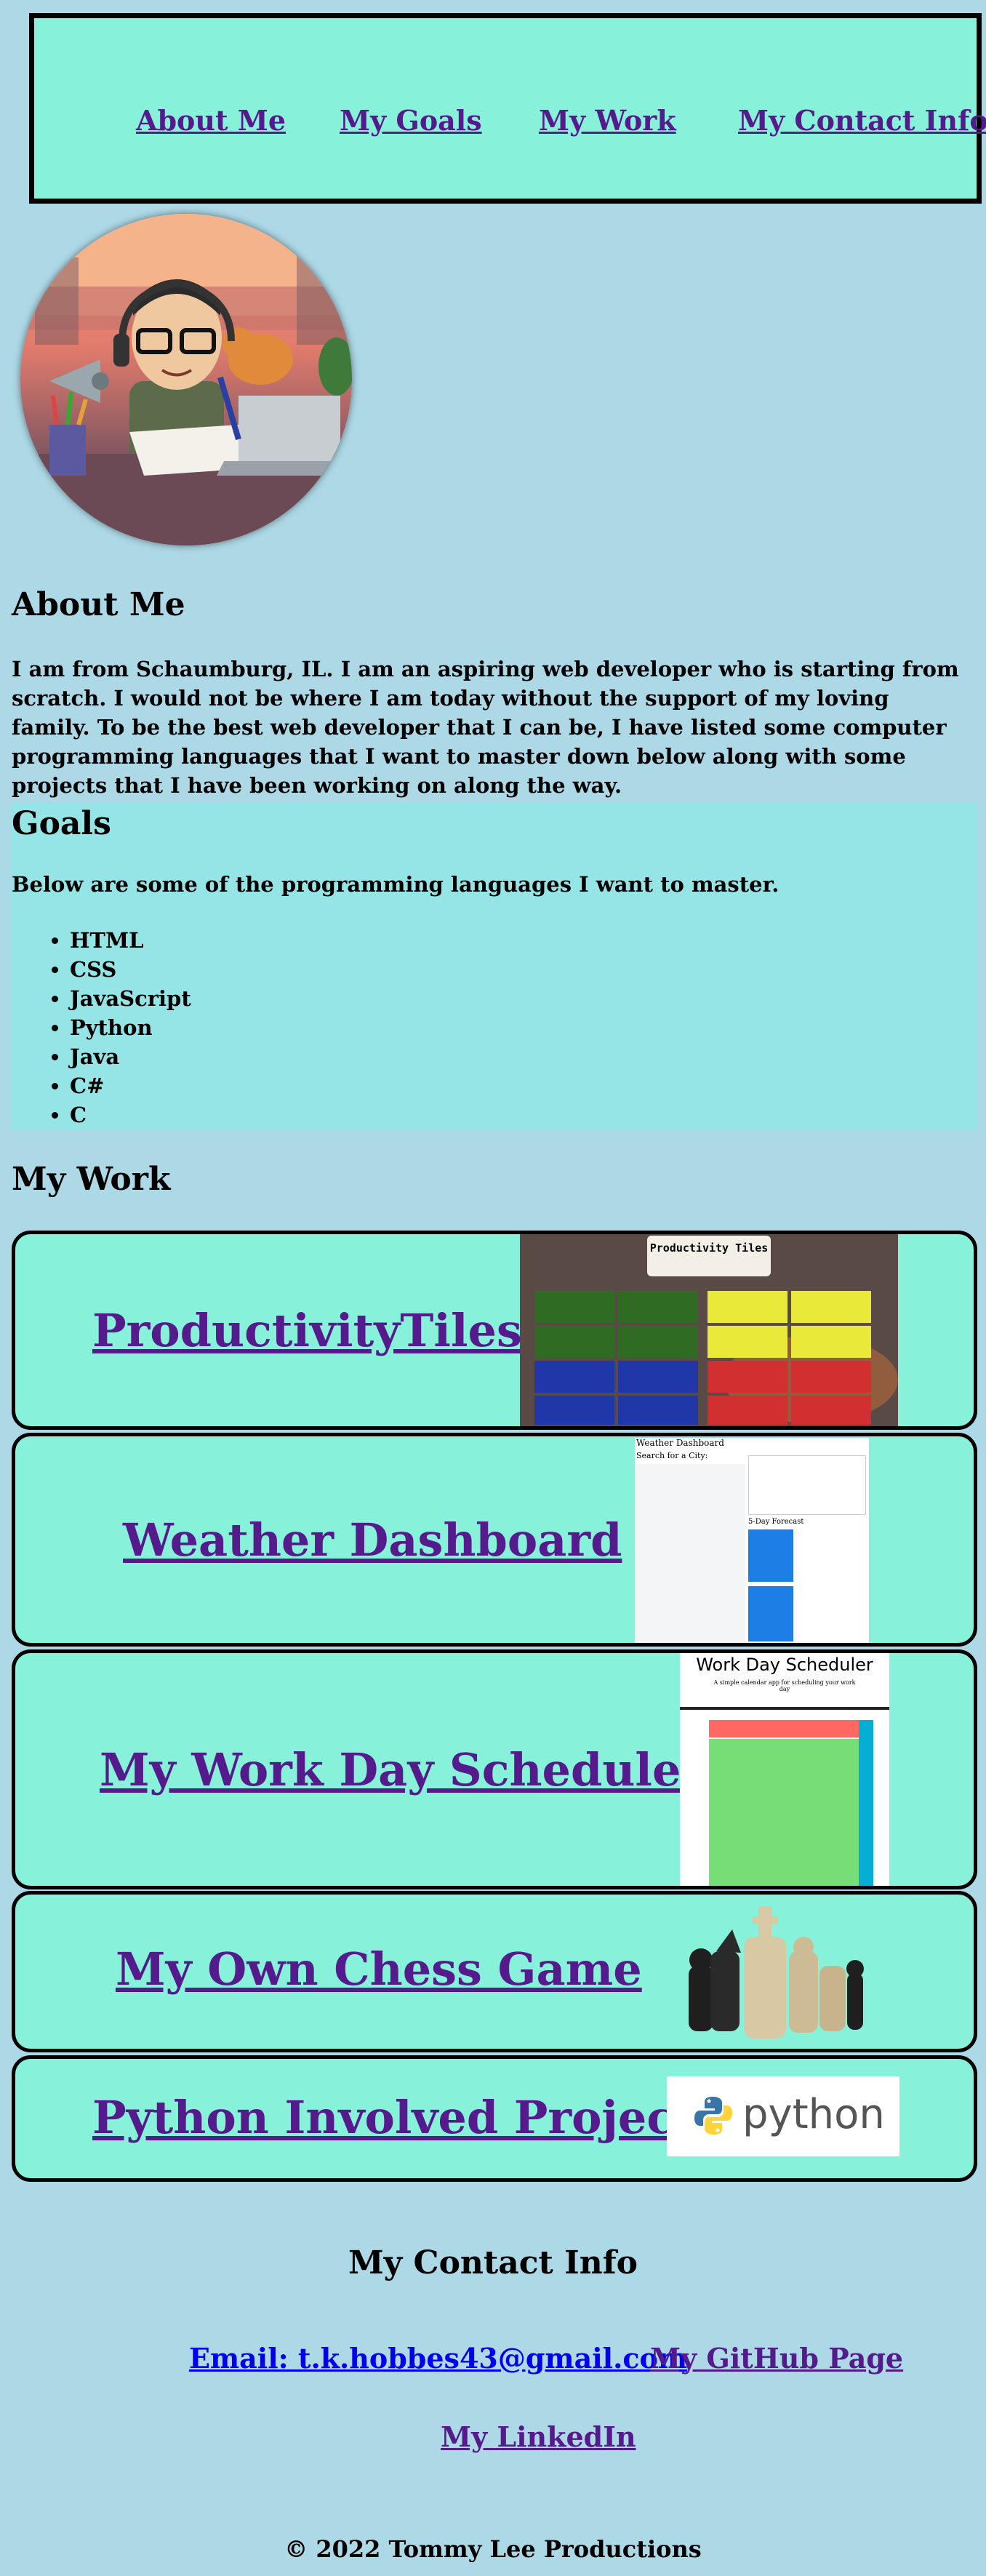 This screenshot has width=986, height=2576. Describe the element at coordinates (813, 2114) in the screenshot. I see `thumbnail-caption: python` at that location.